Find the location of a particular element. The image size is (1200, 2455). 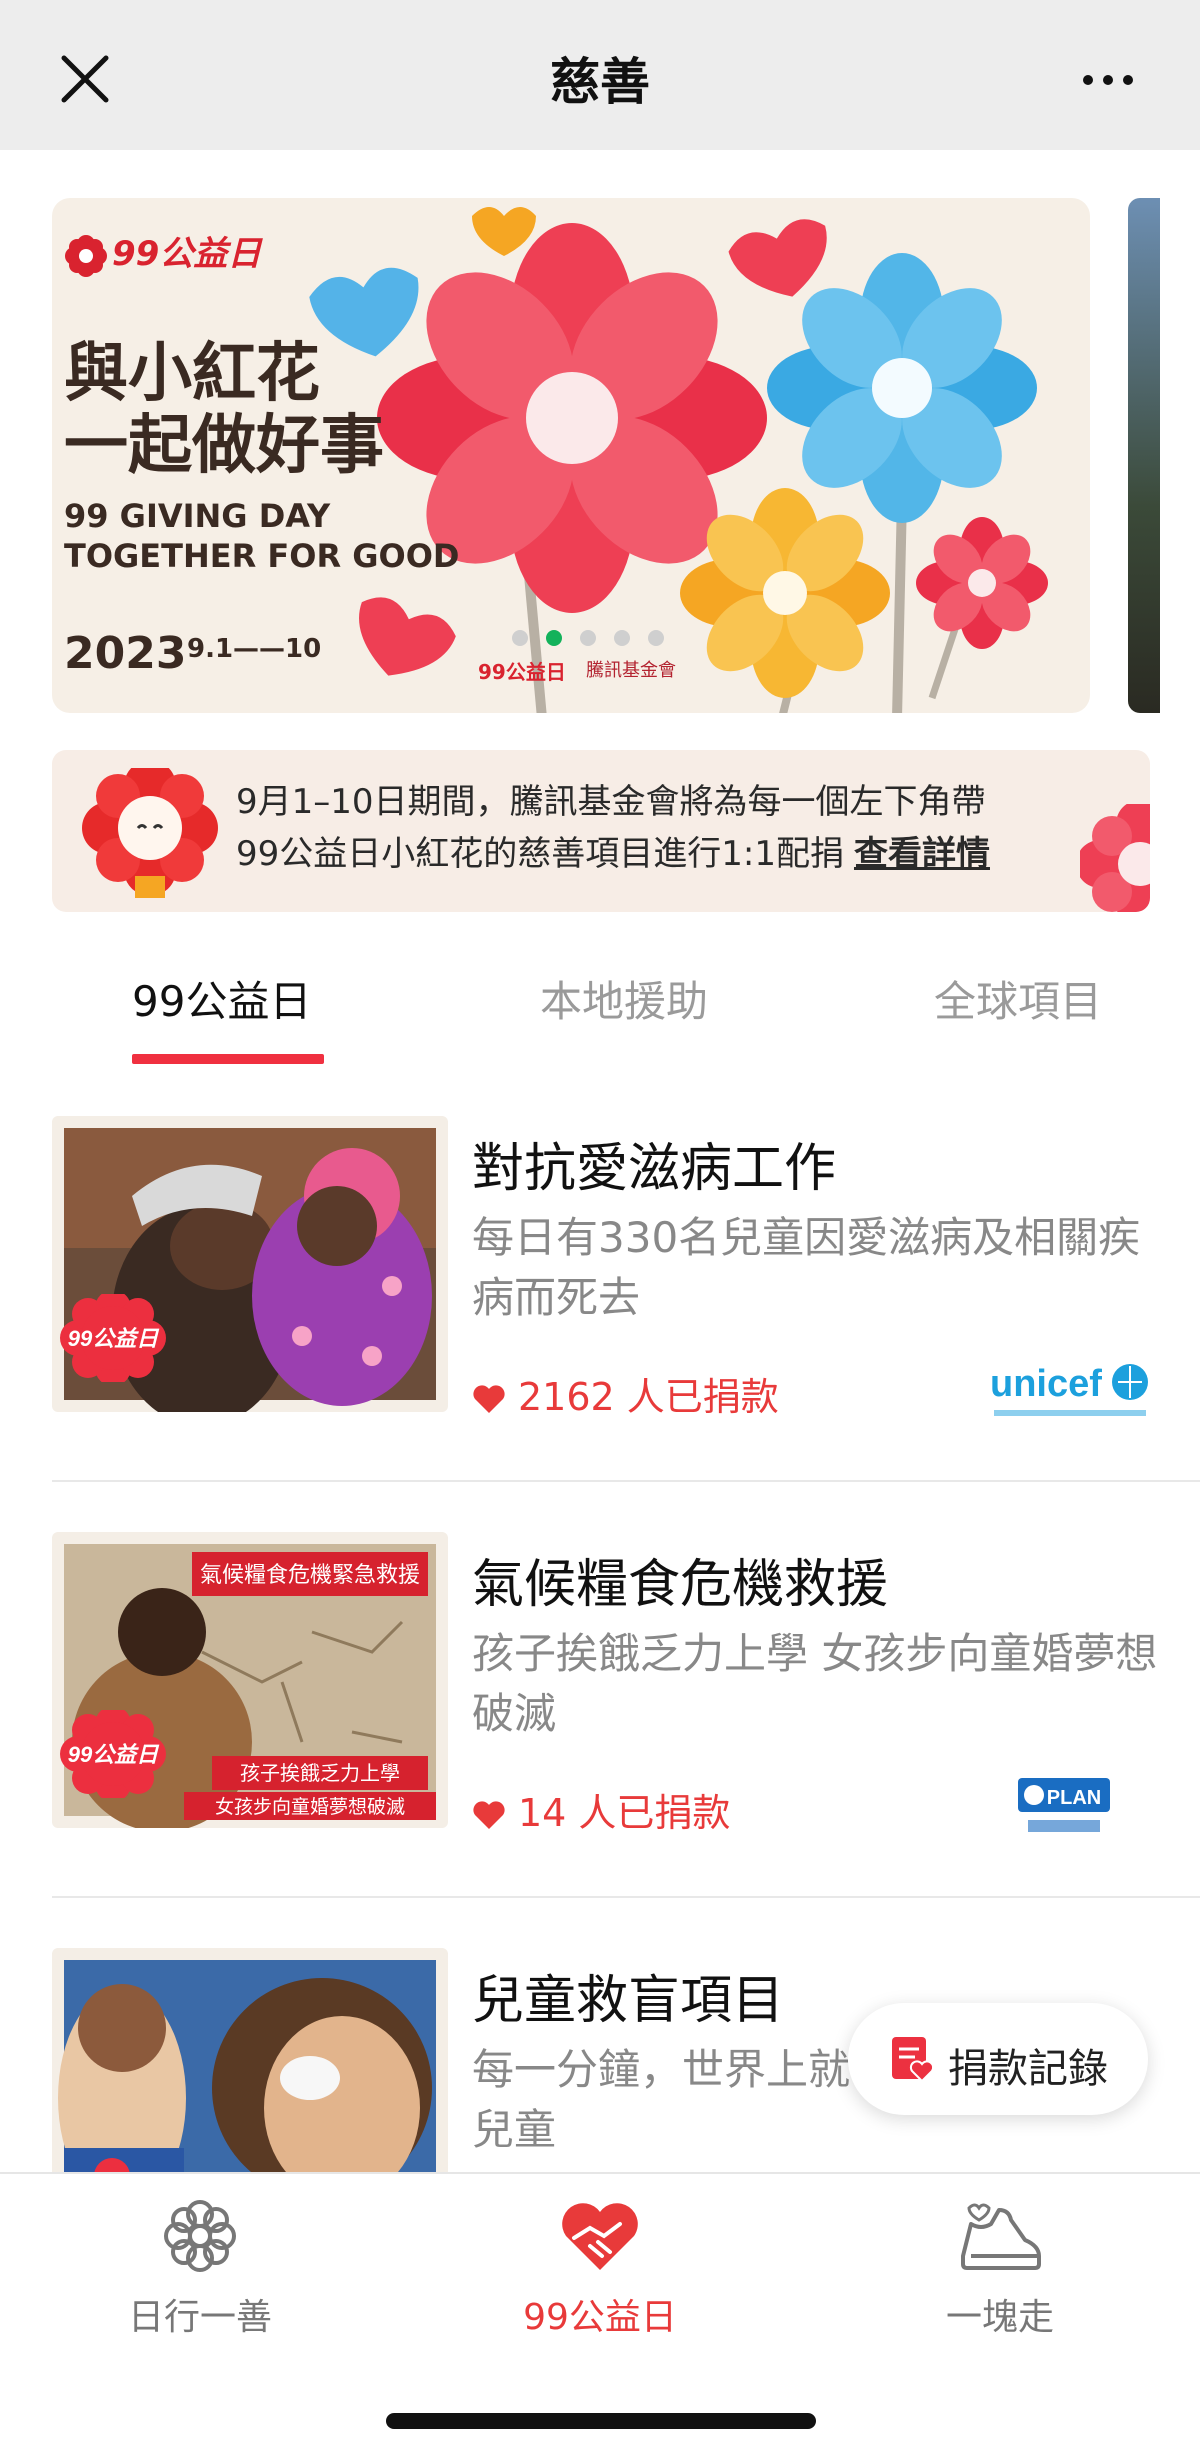

unicef-logo: unicef is located at coordinates (1069, 1389).